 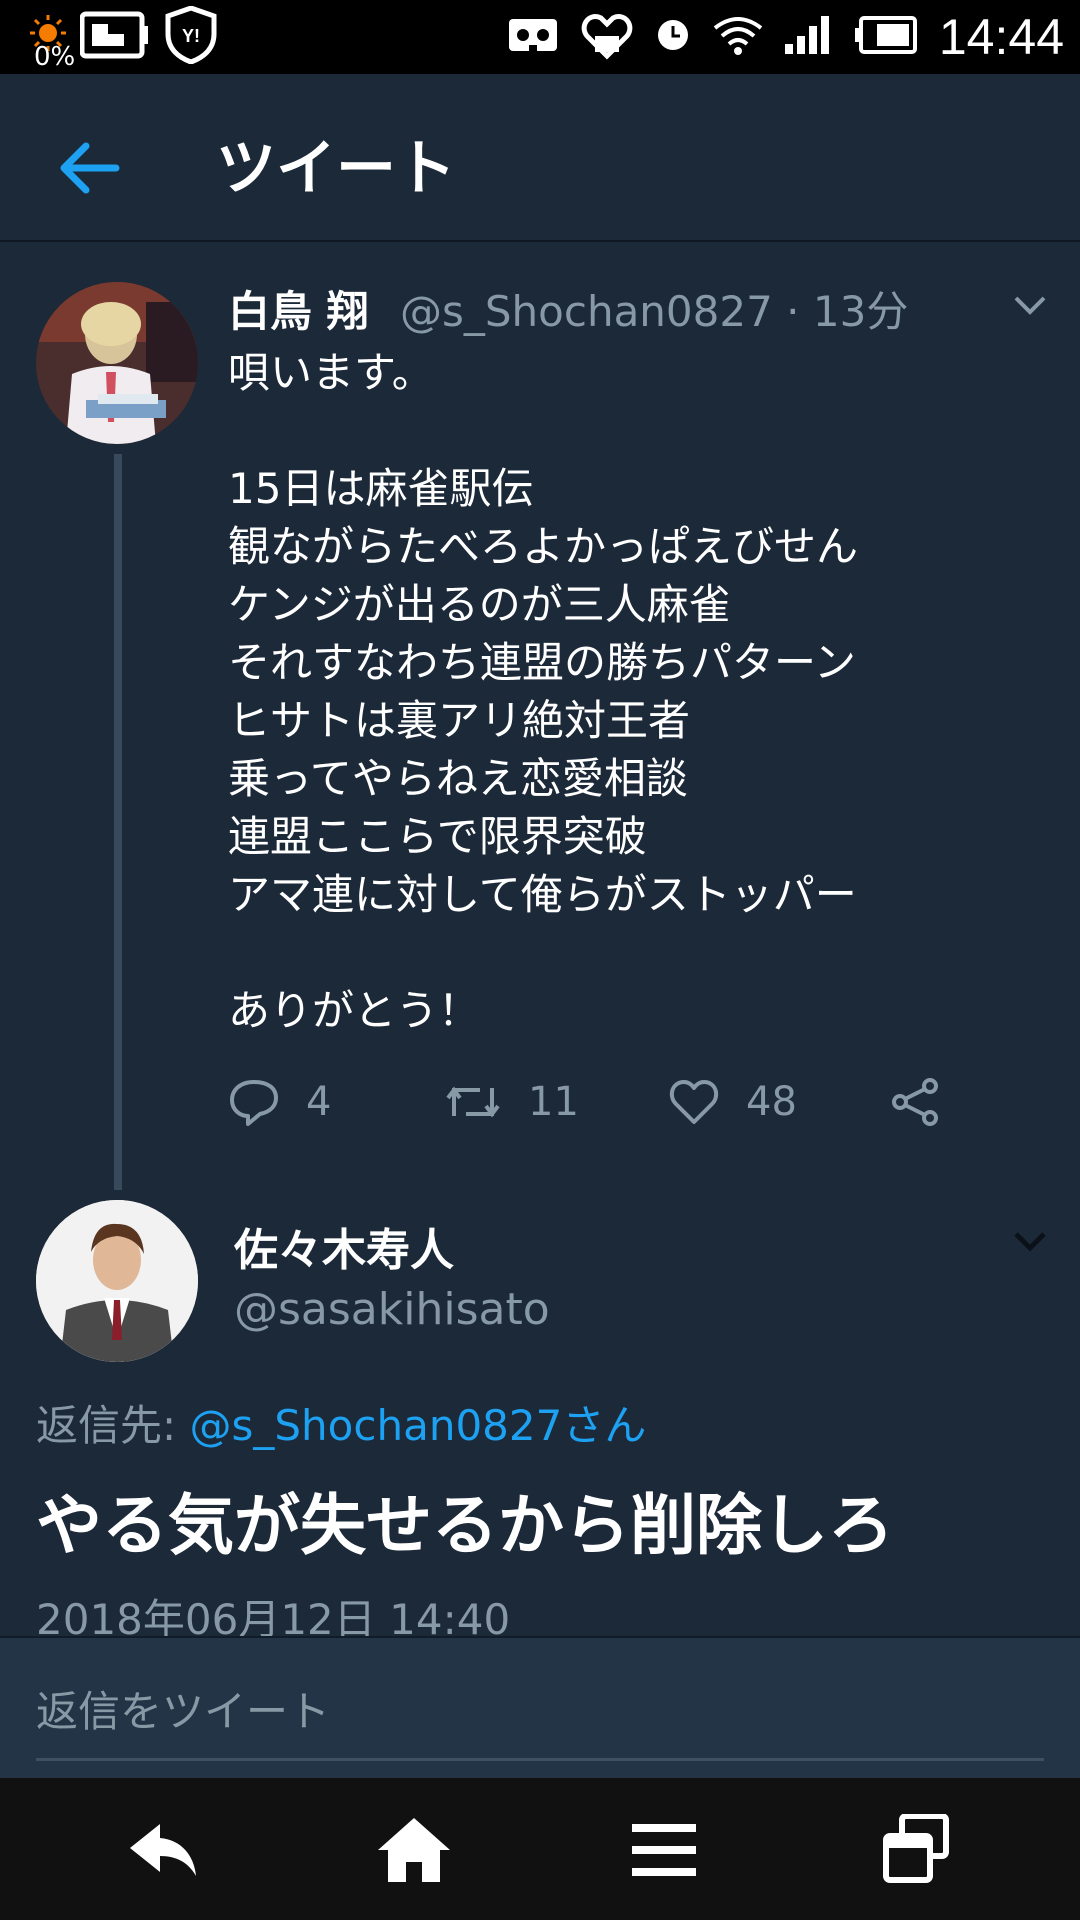 What do you see at coordinates (540, 1759) in the screenshot?
I see `compose-underline` at bounding box center [540, 1759].